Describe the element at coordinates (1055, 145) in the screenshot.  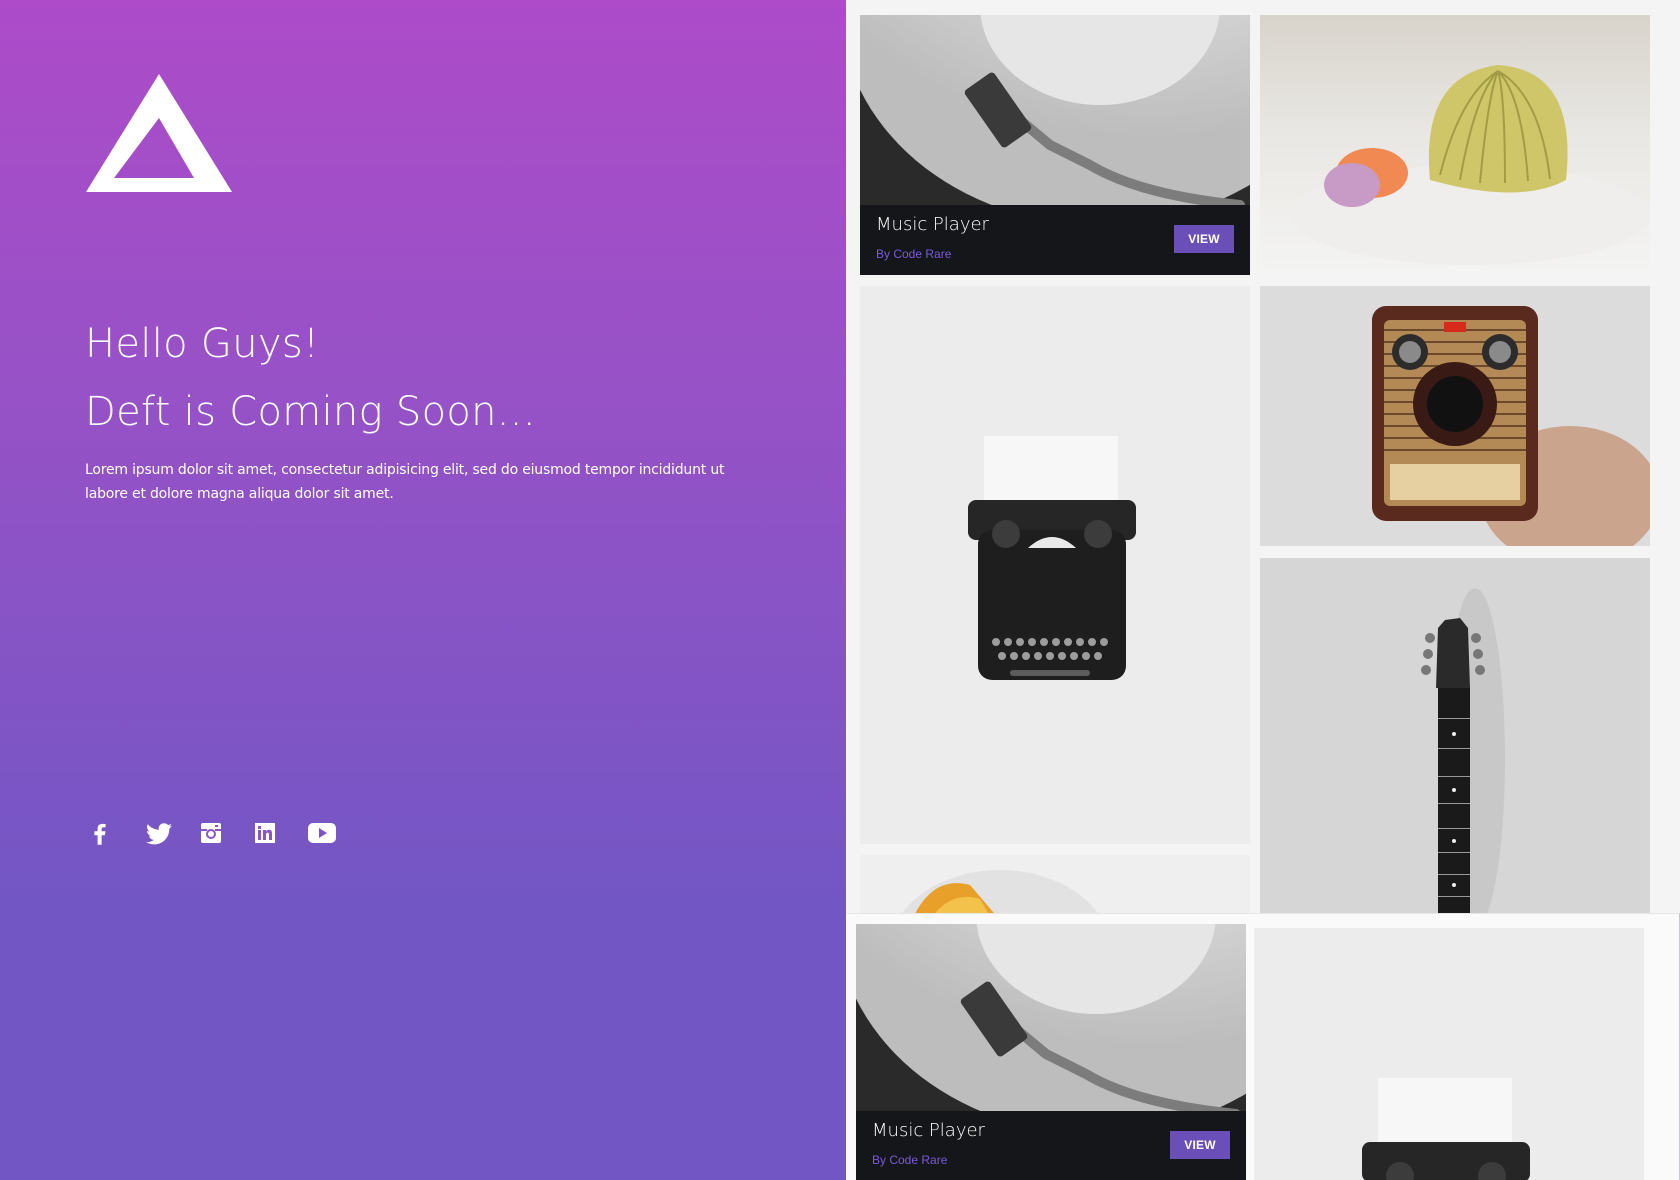
I see `gallery-tile-music-player: Music Player By Code Rare VIEW` at that location.